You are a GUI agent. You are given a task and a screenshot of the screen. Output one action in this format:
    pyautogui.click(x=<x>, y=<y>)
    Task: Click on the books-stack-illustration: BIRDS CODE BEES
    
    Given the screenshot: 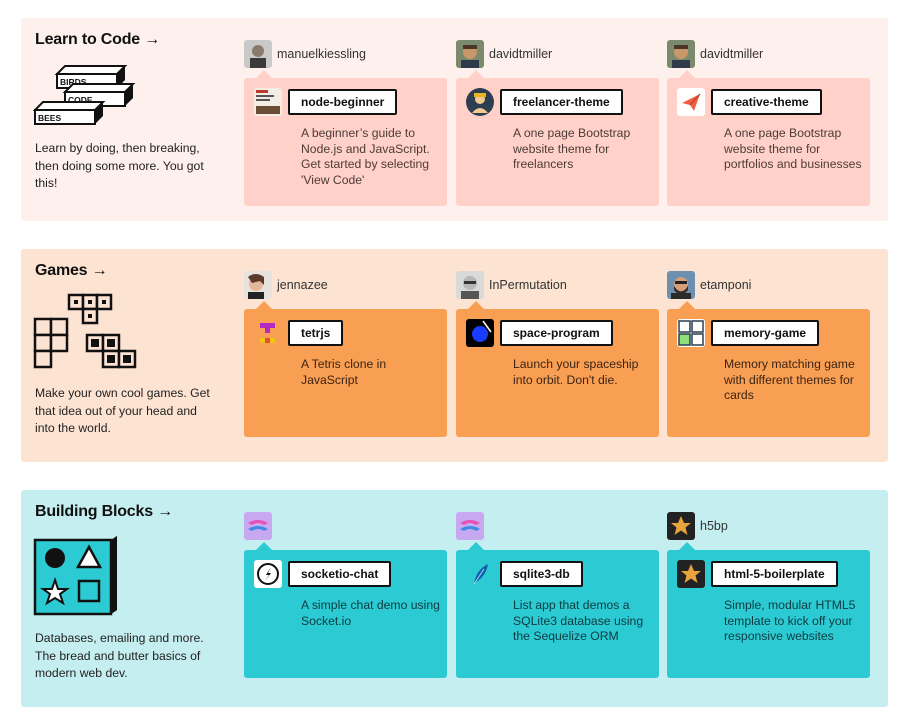 What is the action you would take?
    pyautogui.click(x=84, y=95)
    